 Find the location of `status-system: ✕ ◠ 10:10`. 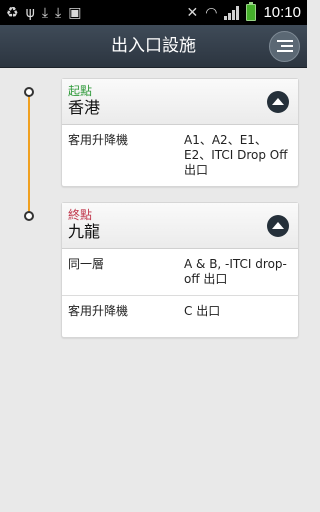

status-system: ✕ ◠ 10:10 is located at coordinates (243, 11).